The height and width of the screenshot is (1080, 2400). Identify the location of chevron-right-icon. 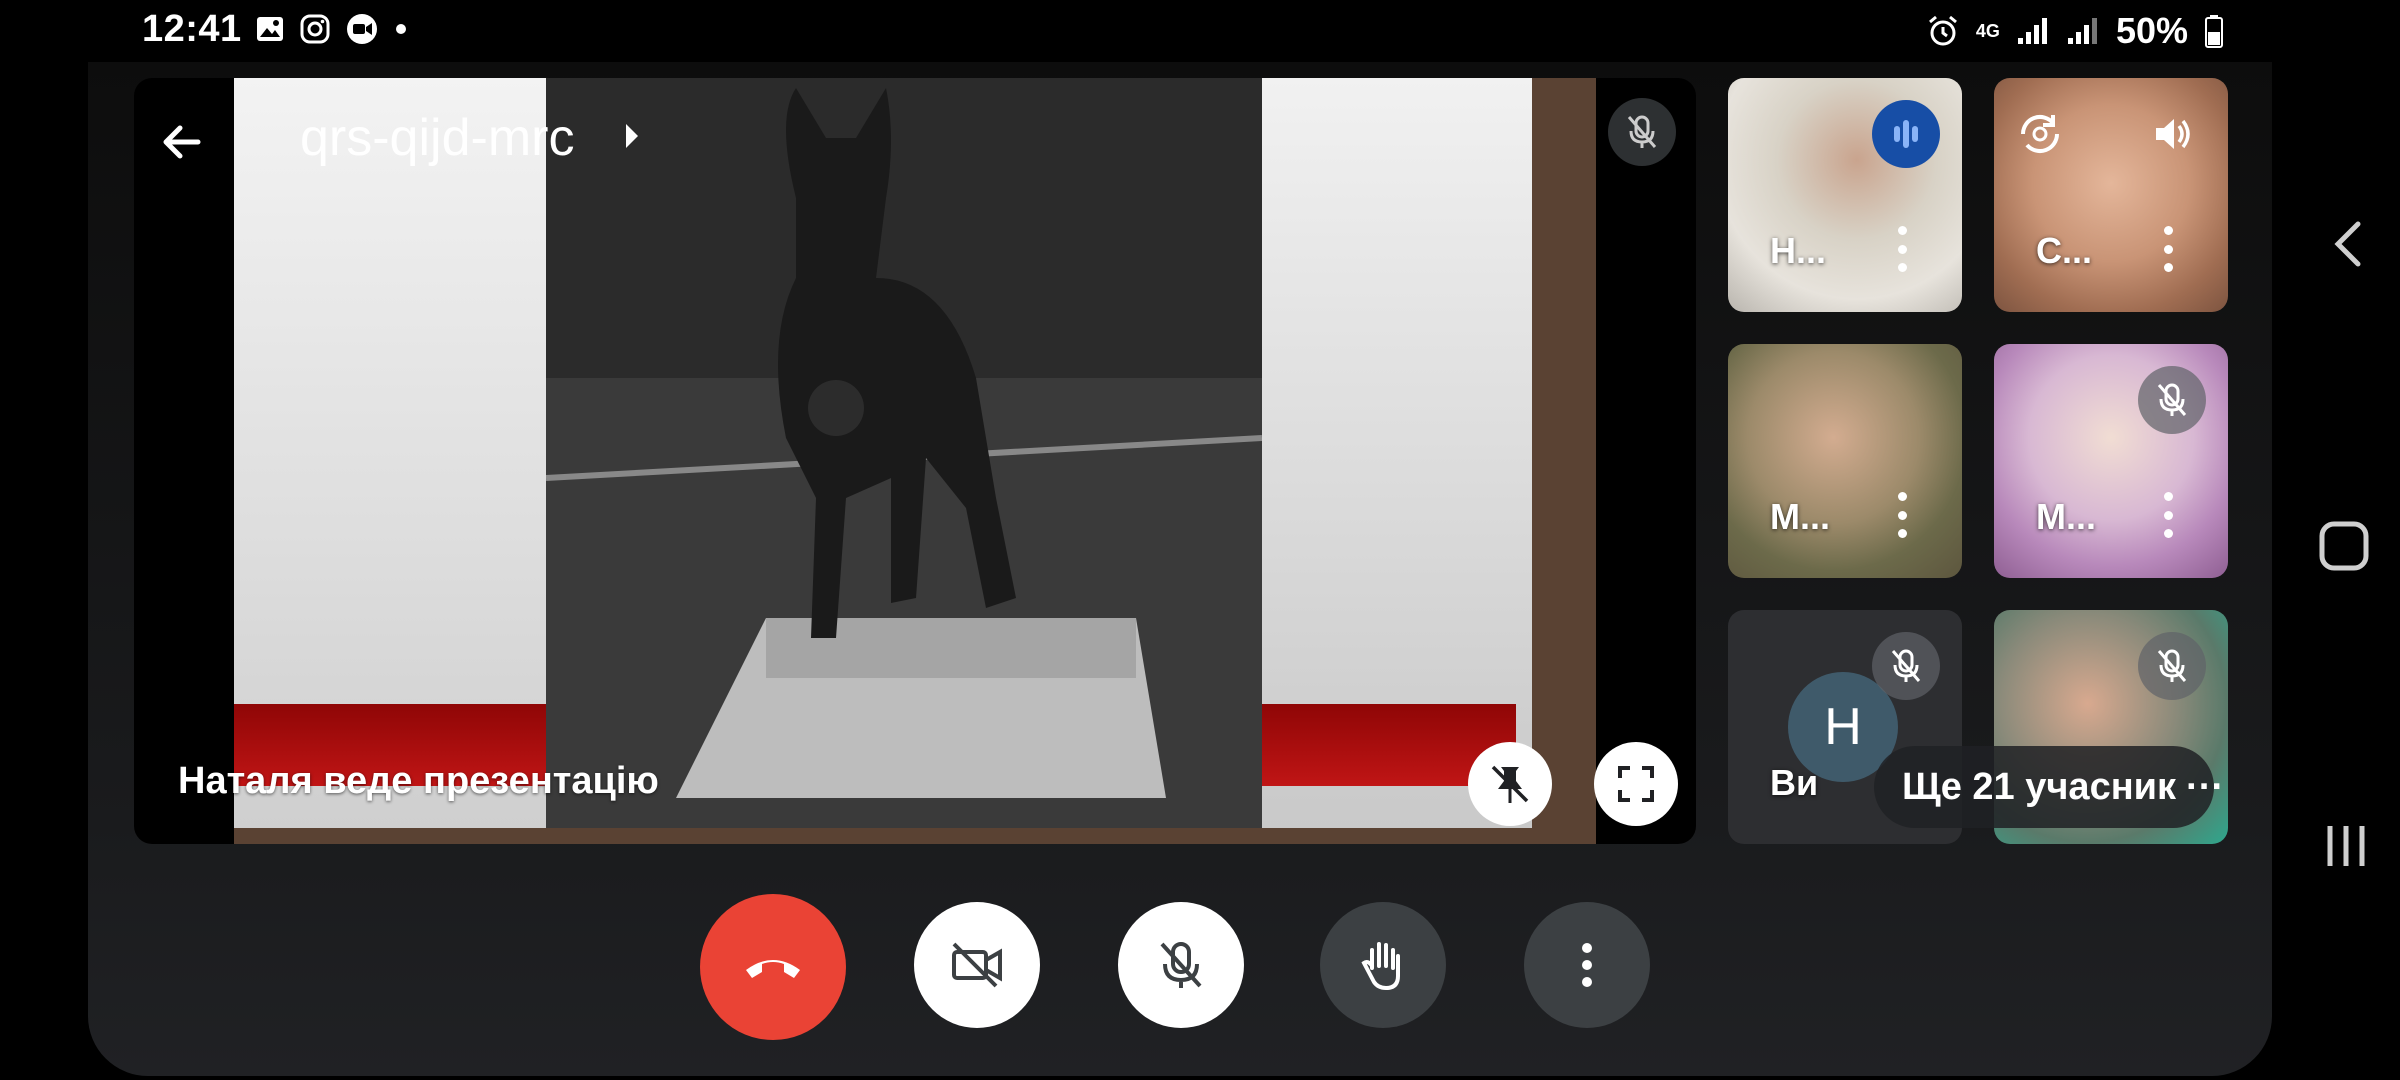
(632, 136).